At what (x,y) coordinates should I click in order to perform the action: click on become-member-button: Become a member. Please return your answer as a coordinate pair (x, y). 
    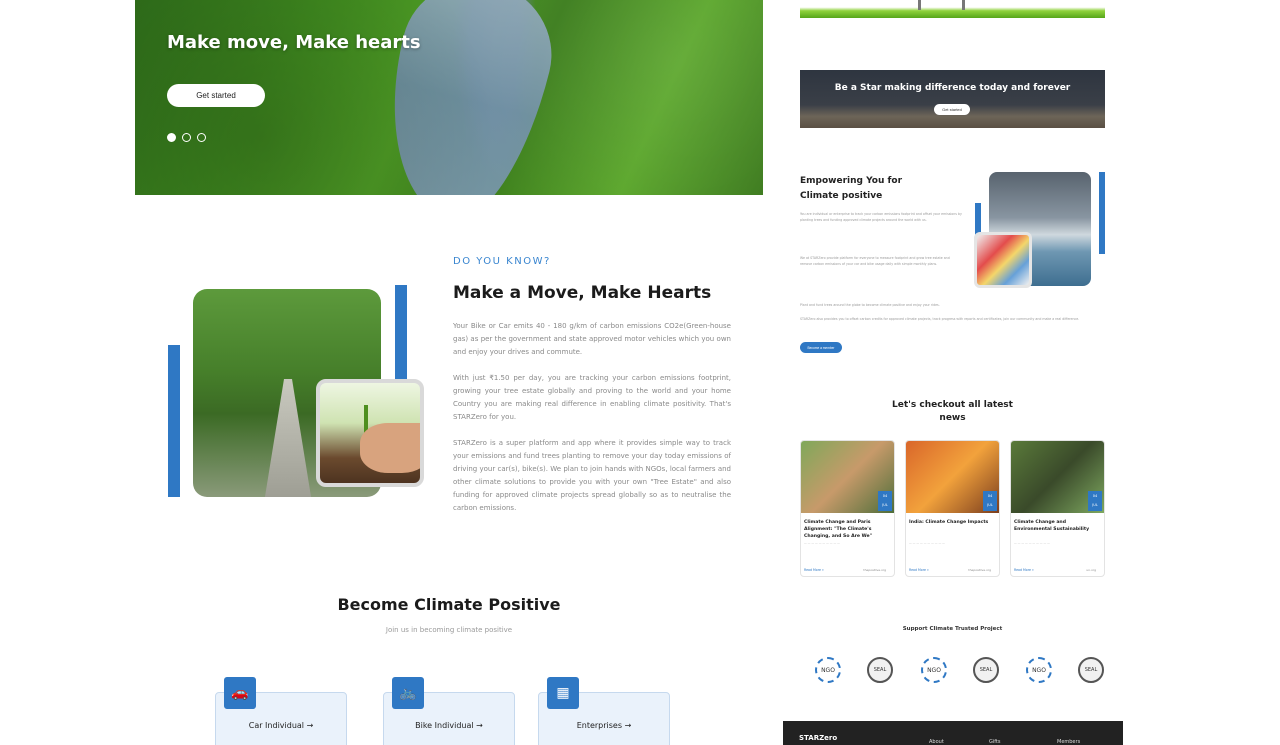
    Looking at the image, I should click on (821, 347).